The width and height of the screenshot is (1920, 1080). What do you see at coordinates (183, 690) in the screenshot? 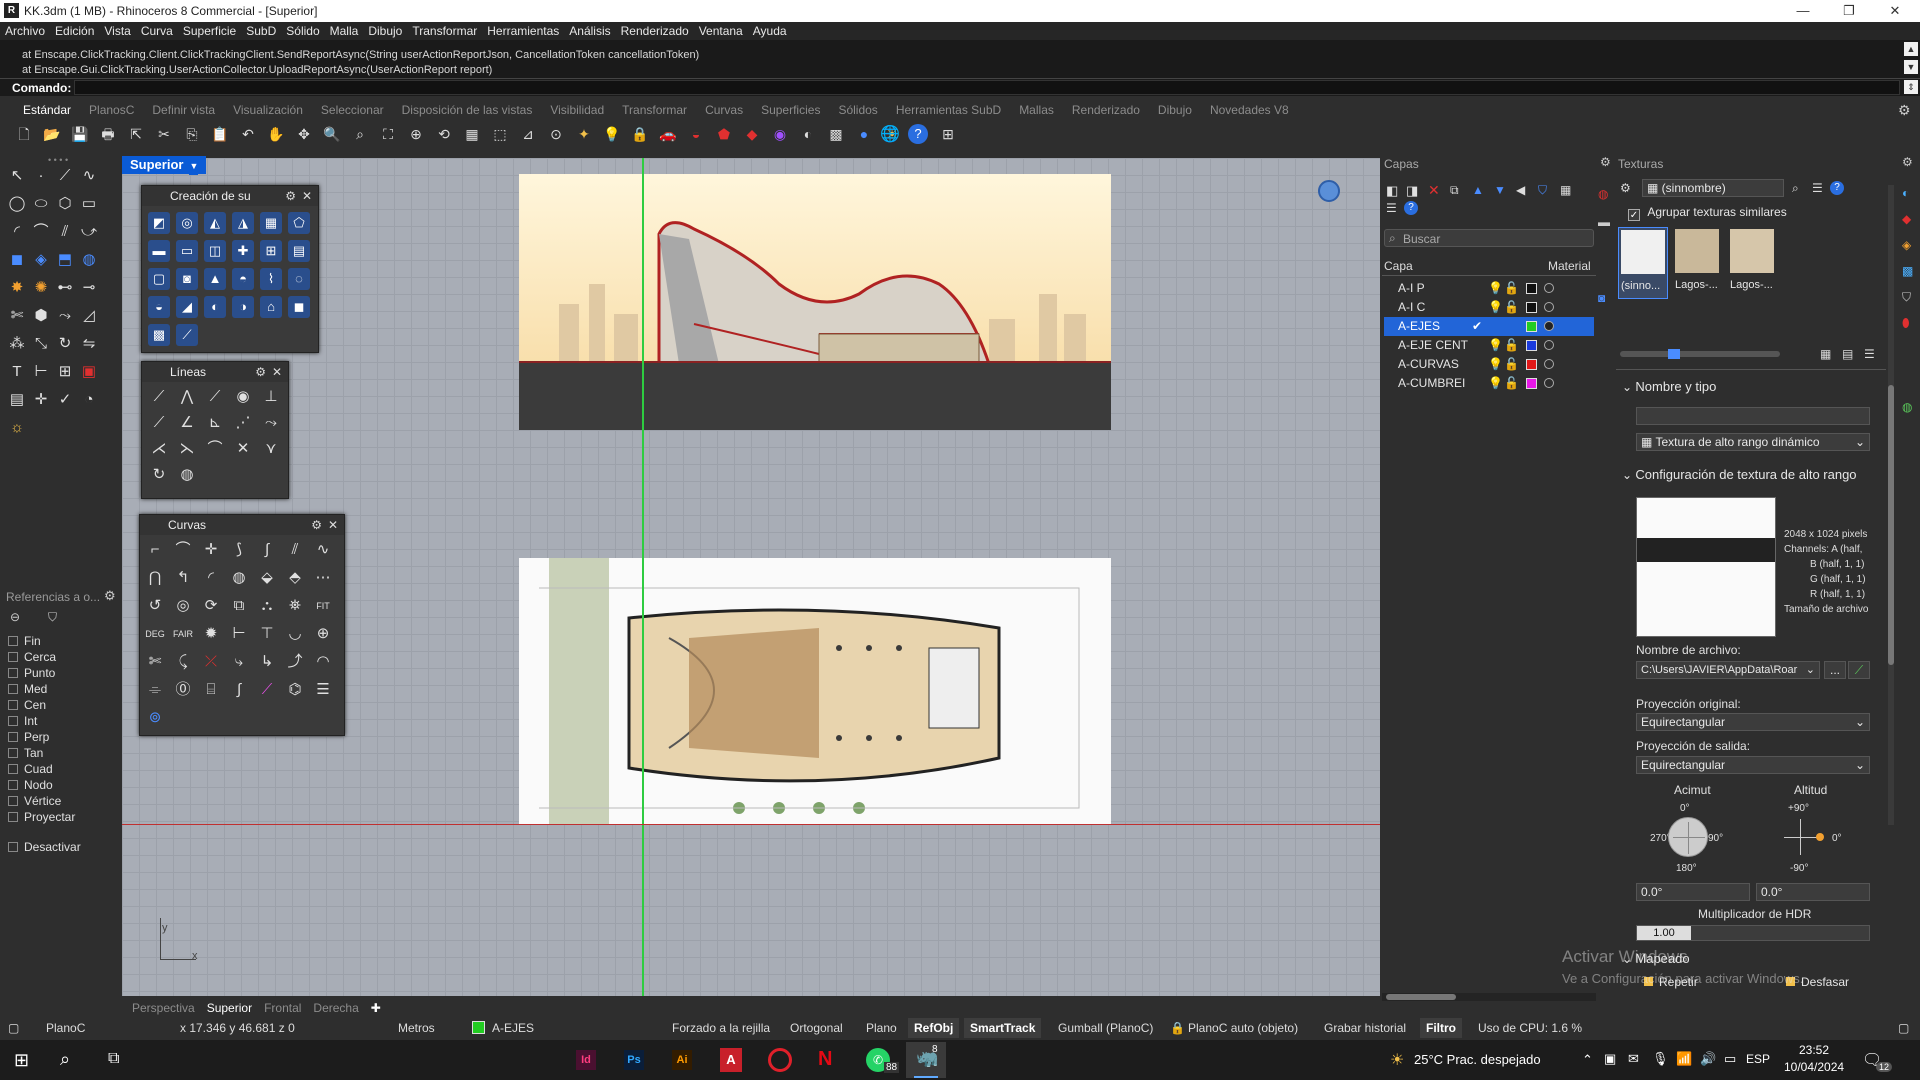
I see `curve-seal-icon: ⓪` at bounding box center [183, 690].